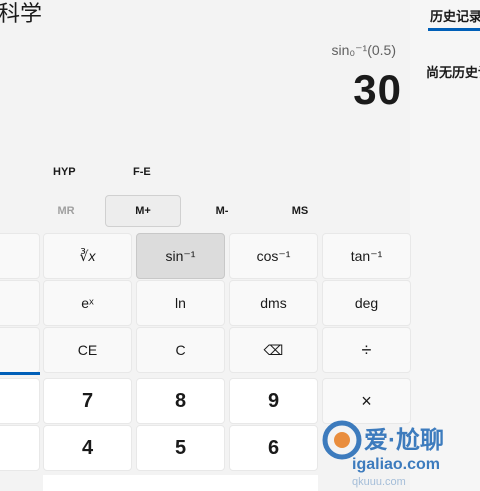  What do you see at coordinates (142, 172) in the screenshot?
I see `fe-button: F-E` at bounding box center [142, 172].